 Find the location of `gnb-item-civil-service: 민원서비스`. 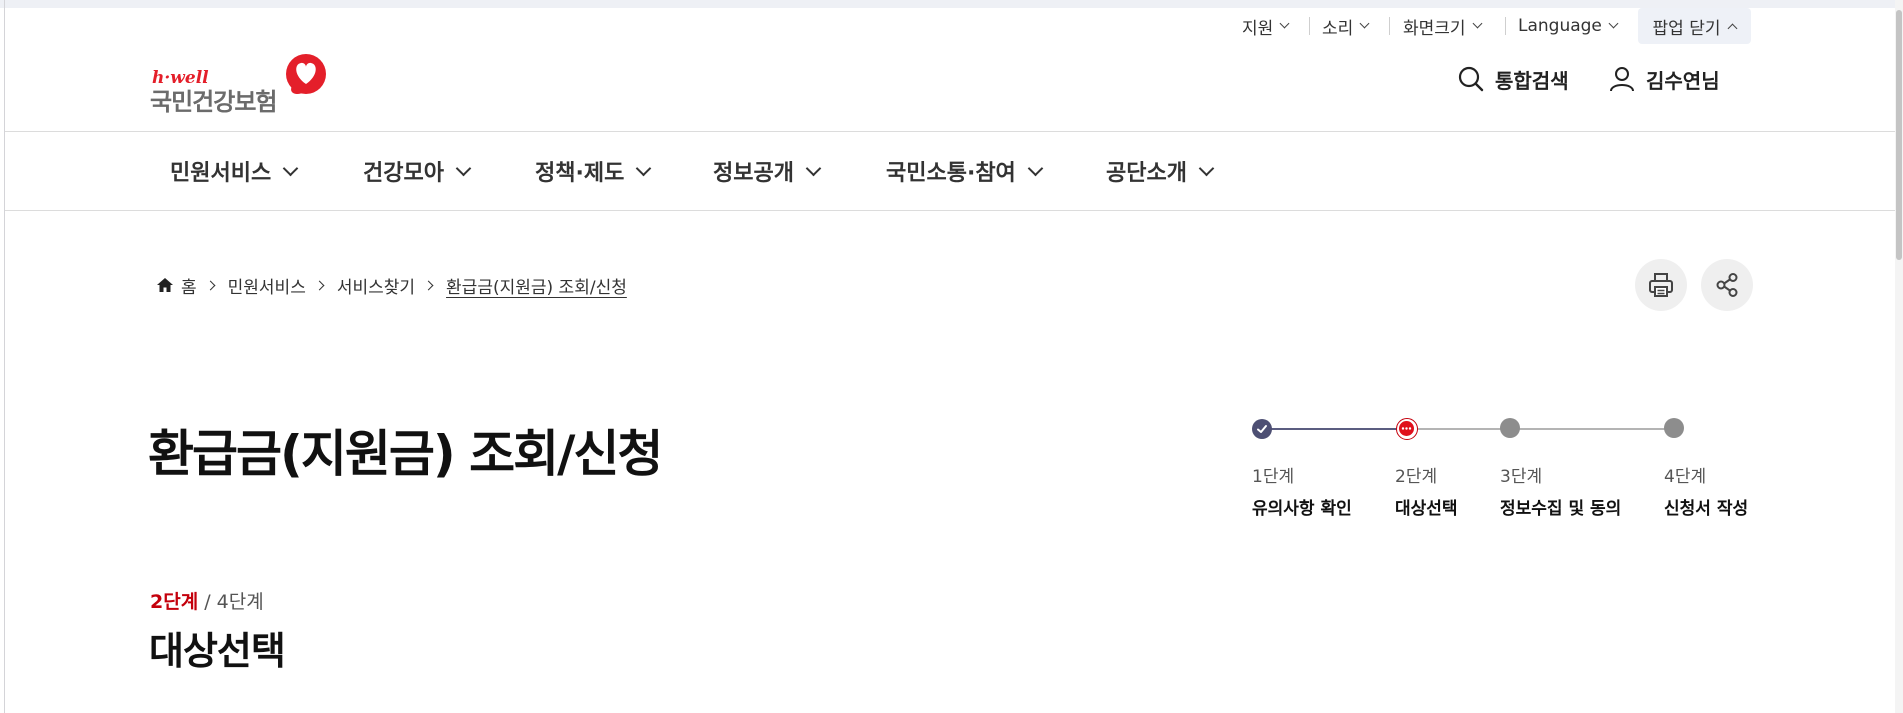

gnb-item-civil-service: 민원서비스 is located at coordinates (234, 171).